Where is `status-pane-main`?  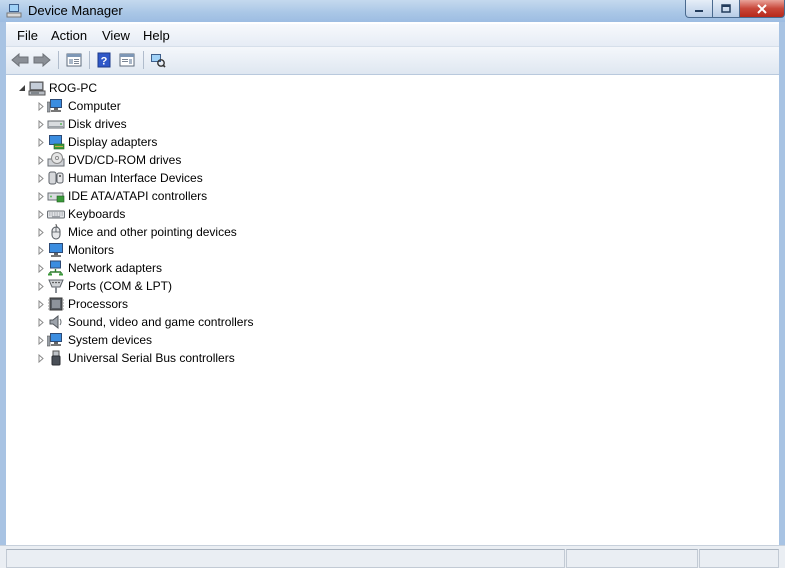 status-pane-main is located at coordinates (285, 558).